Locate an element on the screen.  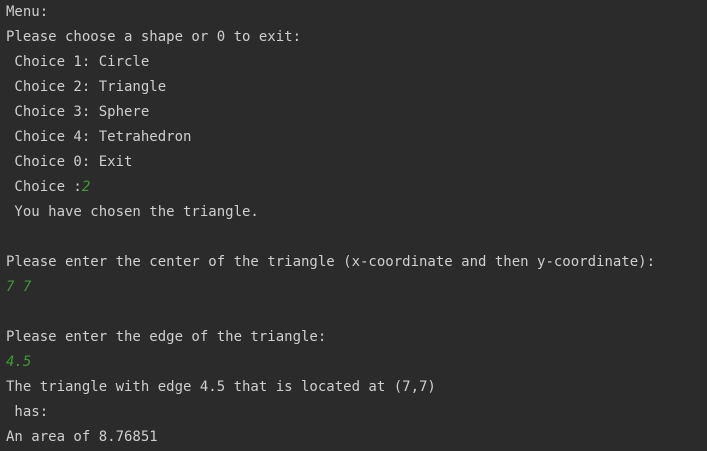
center-input: 7 7 is located at coordinates (18, 287).